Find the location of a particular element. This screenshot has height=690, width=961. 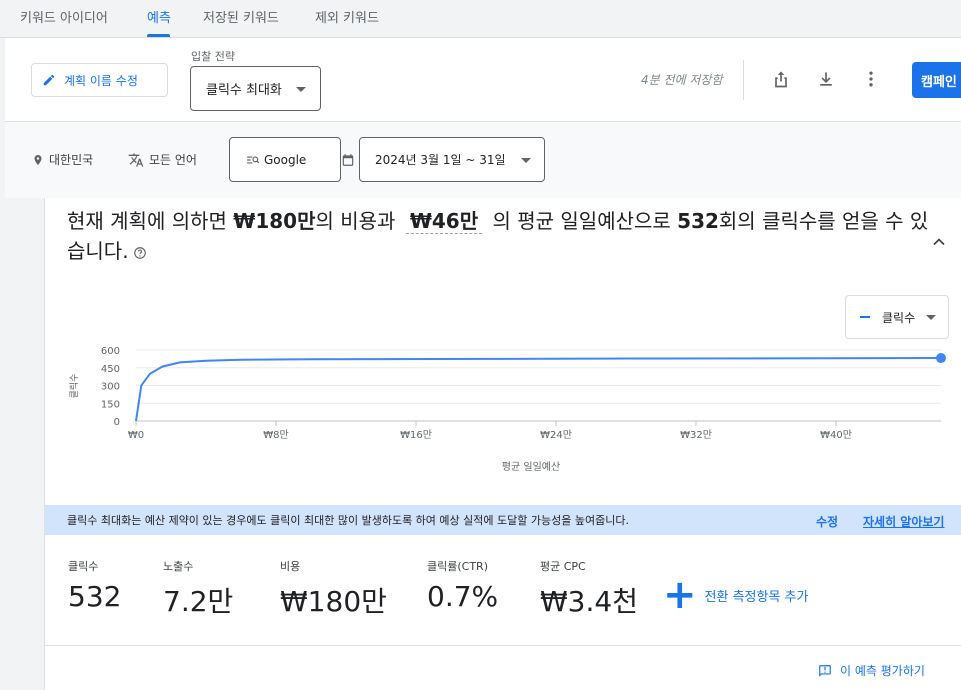

metric-ctr: 클릭률(CTR) 0.7% is located at coordinates (462, 585).